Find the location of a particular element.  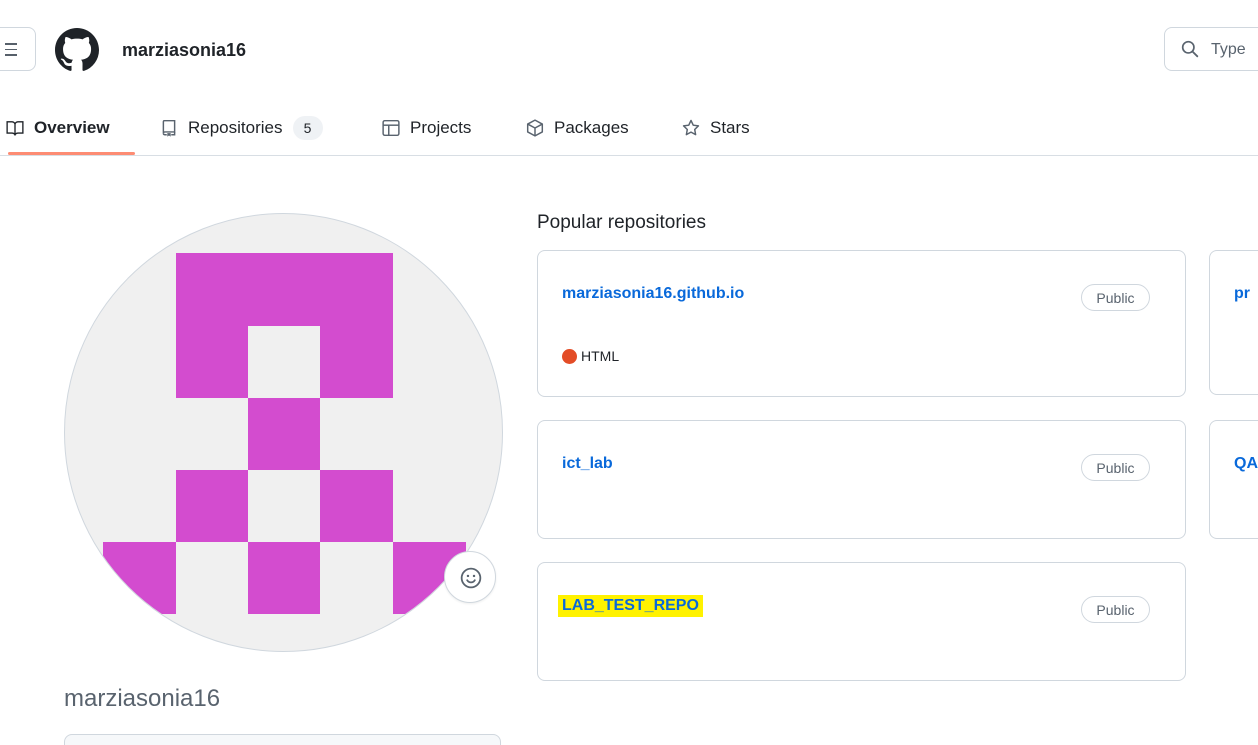

language-color-dot is located at coordinates (569, 356).